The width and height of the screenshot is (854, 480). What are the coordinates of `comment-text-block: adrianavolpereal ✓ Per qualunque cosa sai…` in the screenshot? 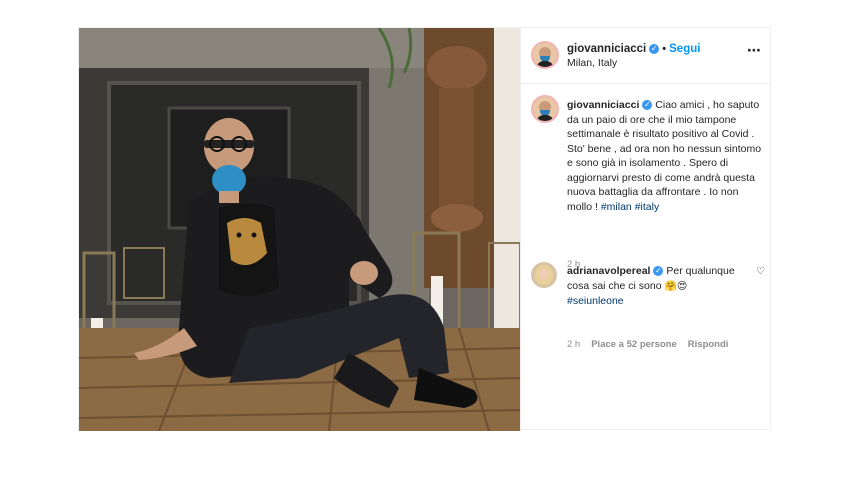 It's located at (656, 286).